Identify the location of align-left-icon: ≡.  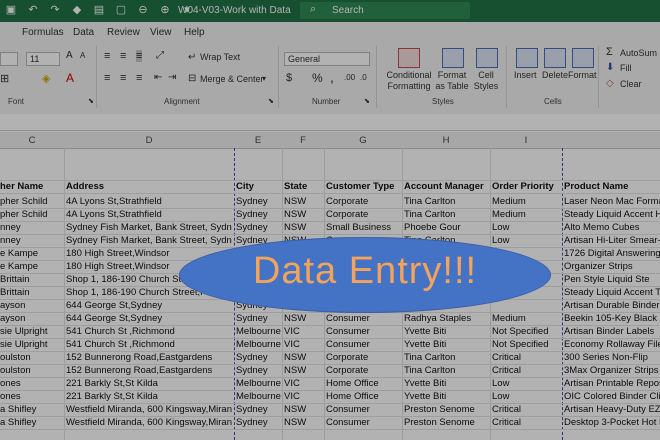
(107, 78).